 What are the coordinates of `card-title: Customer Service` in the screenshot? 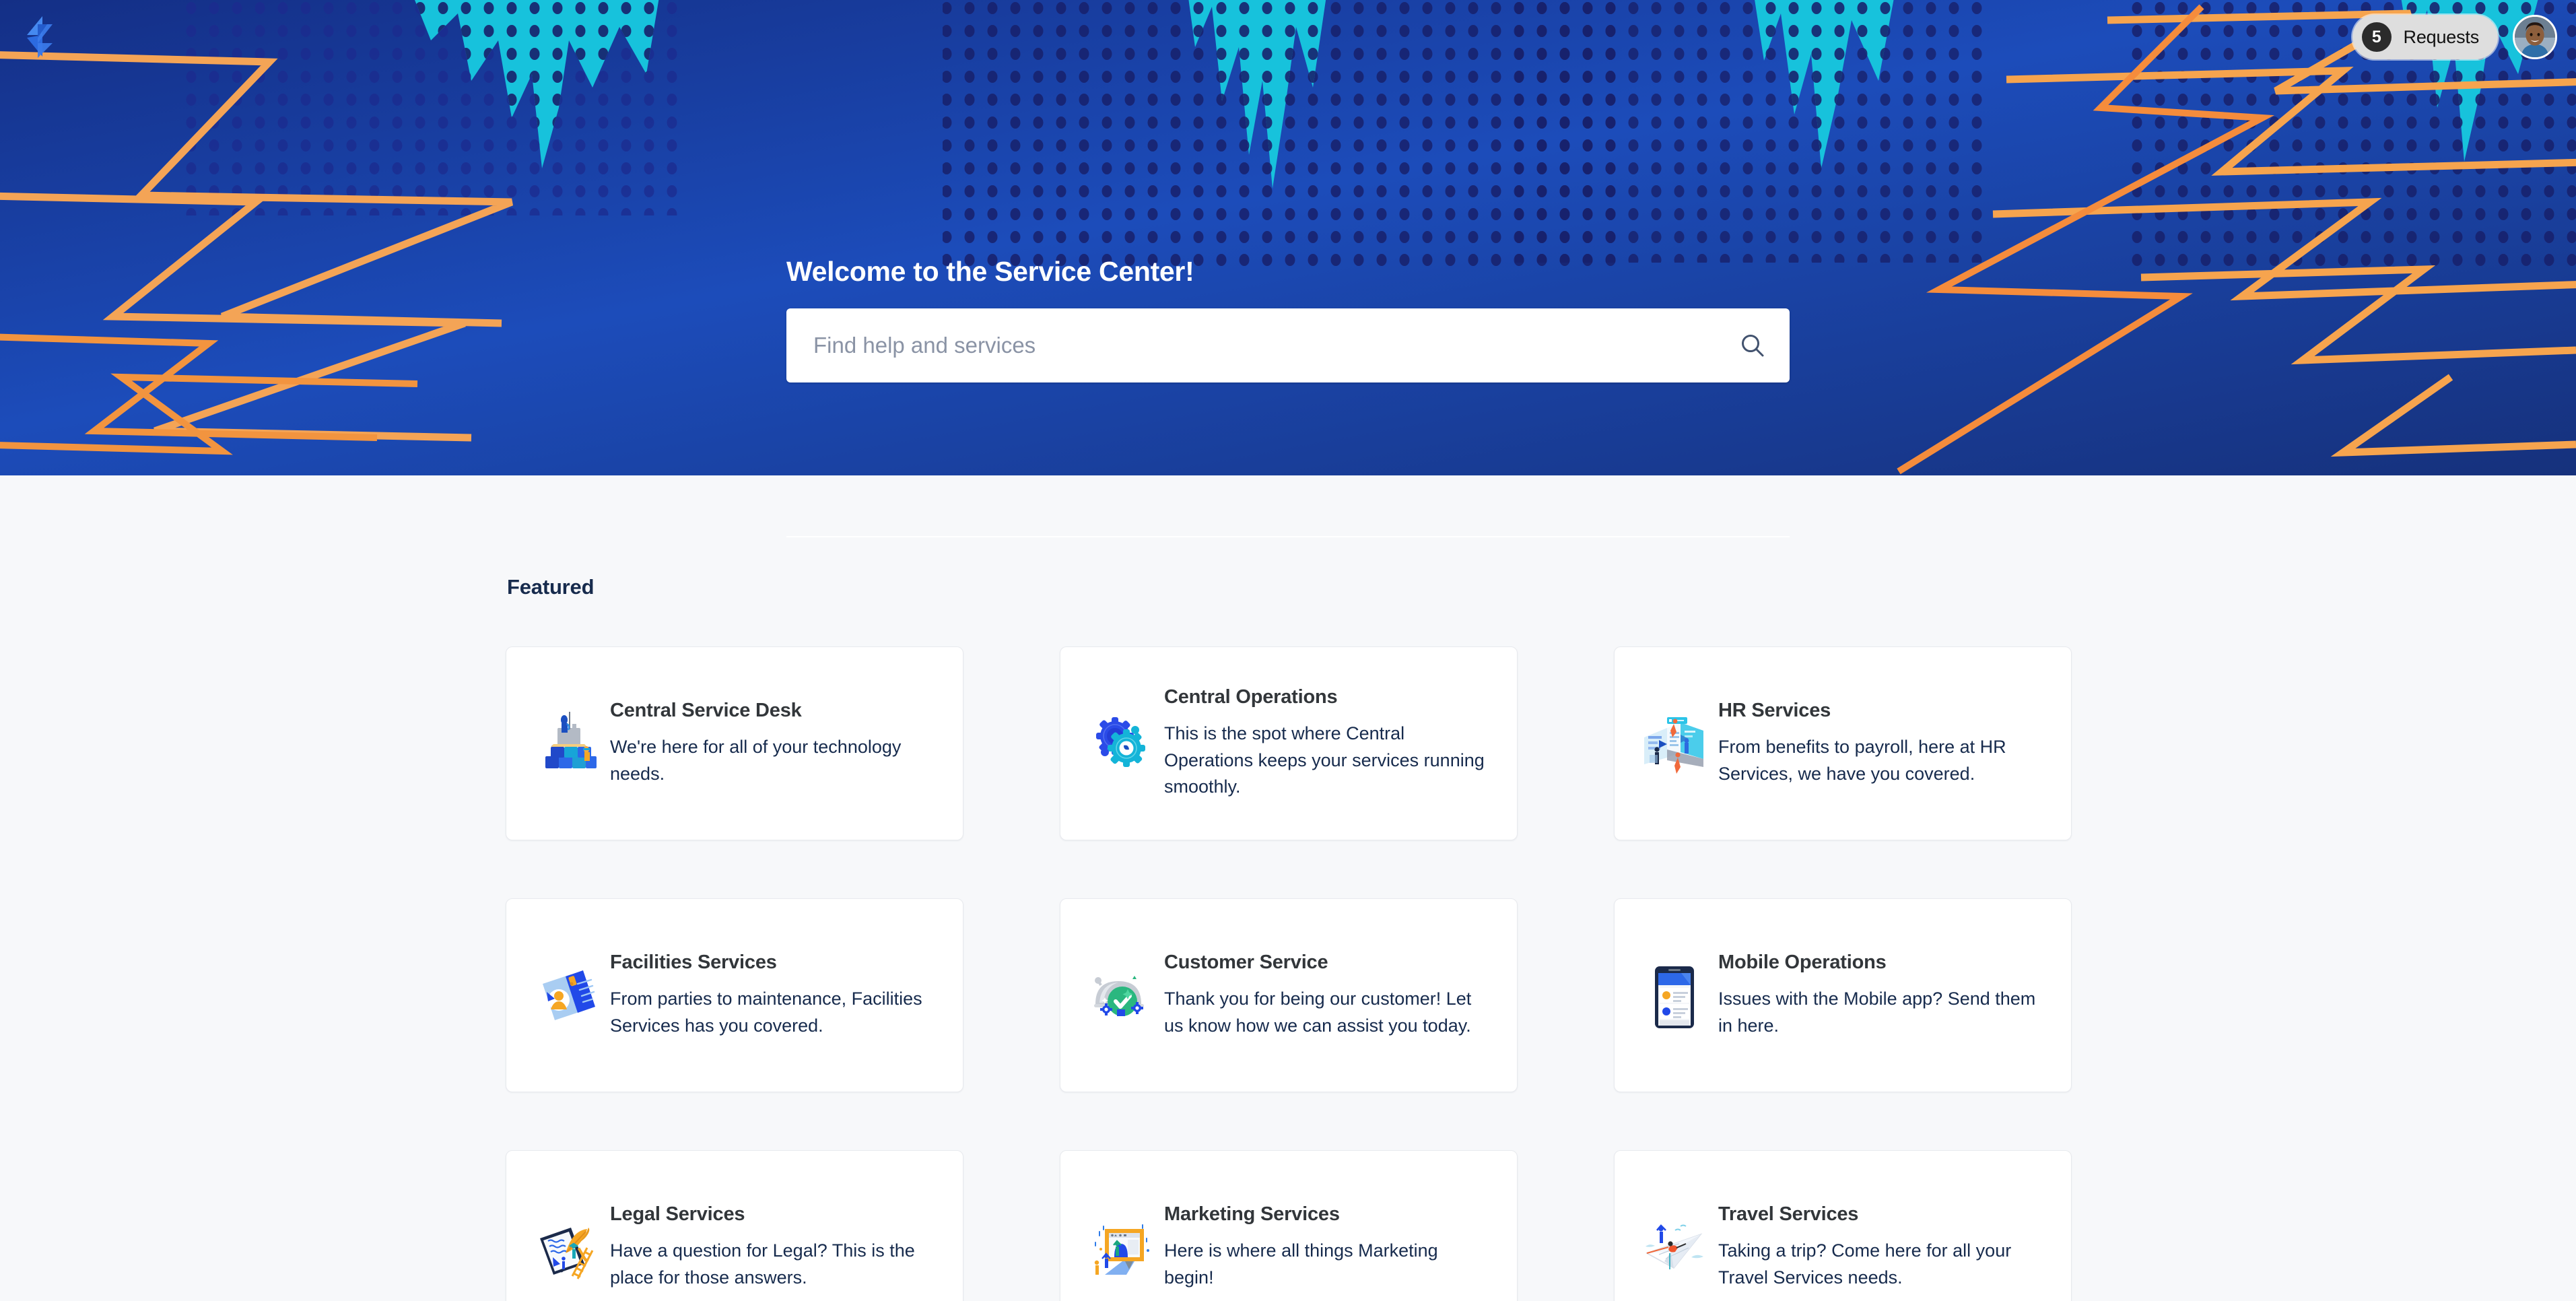 It's located at (1246, 962).